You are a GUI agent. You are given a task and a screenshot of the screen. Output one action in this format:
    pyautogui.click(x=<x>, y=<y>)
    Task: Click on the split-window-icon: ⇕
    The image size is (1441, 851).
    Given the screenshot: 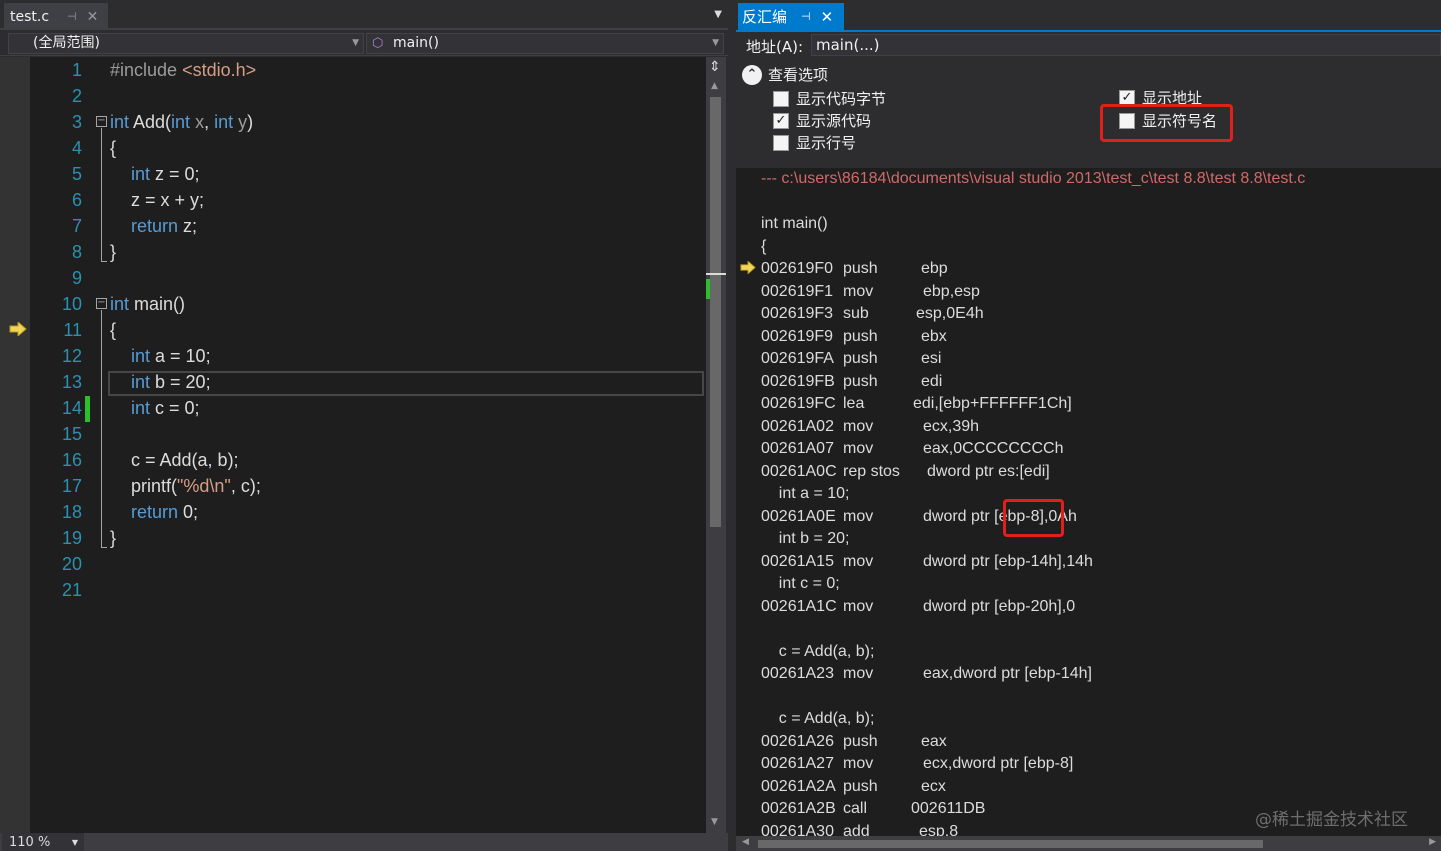 What is the action you would take?
    pyautogui.click(x=715, y=67)
    